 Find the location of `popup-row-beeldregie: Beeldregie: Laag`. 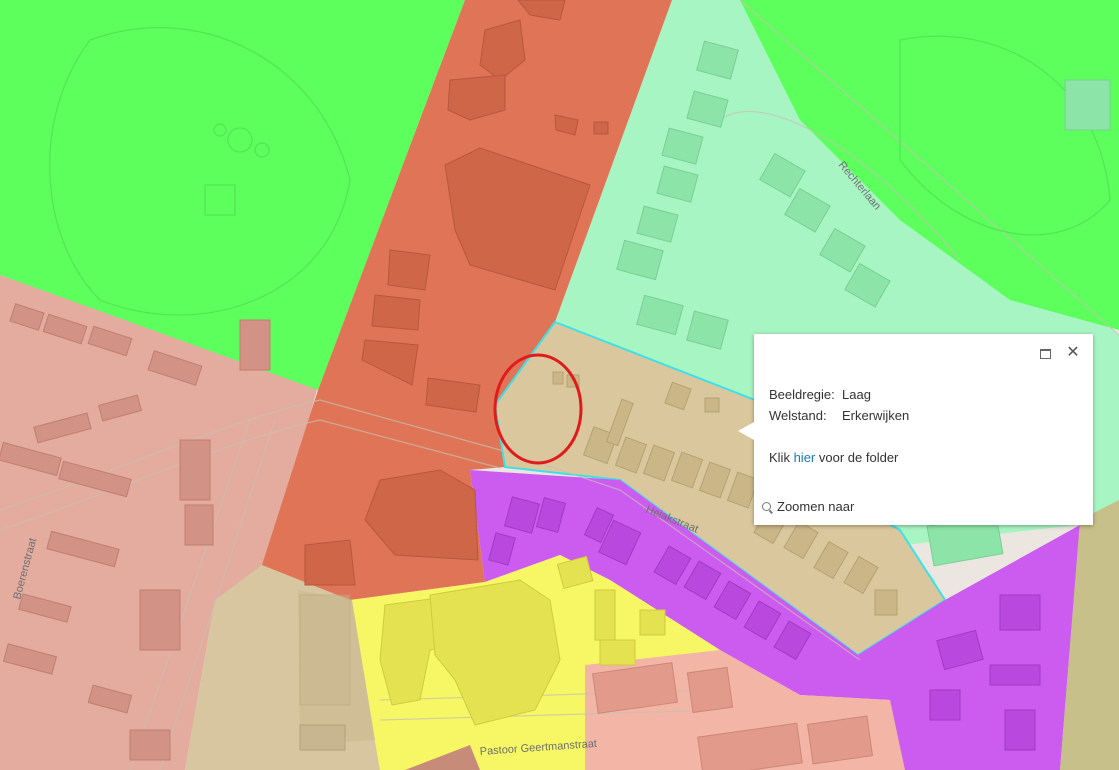

popup-row-beeldregie: Beeldregie: Laag is located at coordinates (820, 394).